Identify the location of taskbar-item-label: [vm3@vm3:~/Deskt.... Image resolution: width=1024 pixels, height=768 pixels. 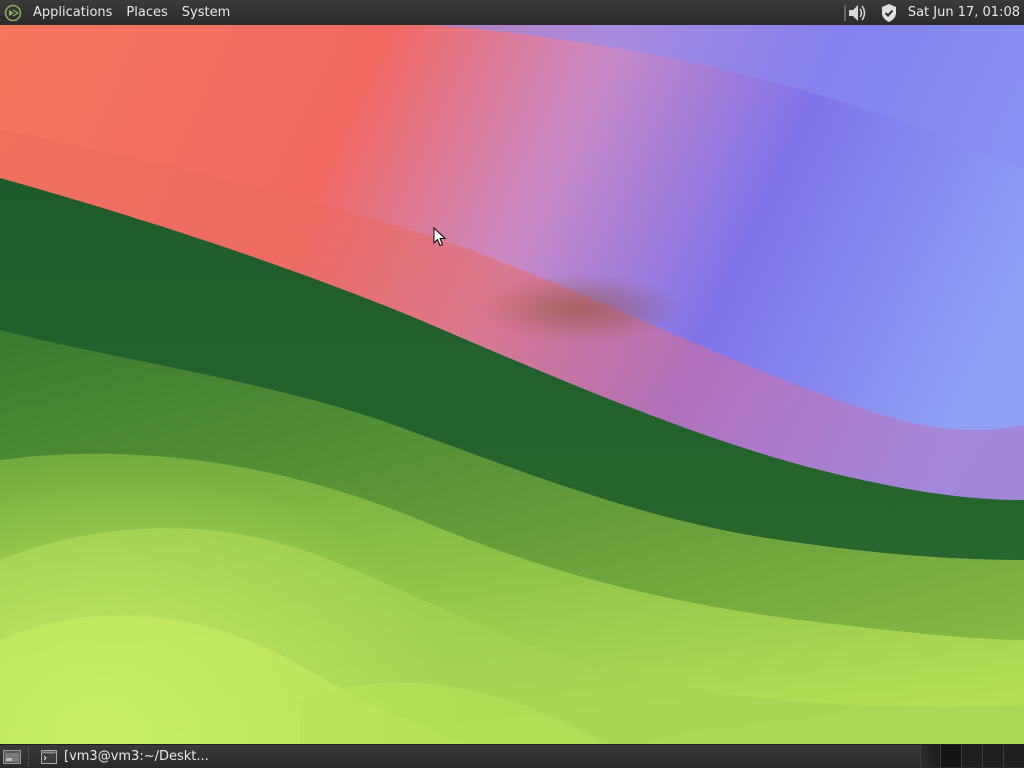
(136, 756).